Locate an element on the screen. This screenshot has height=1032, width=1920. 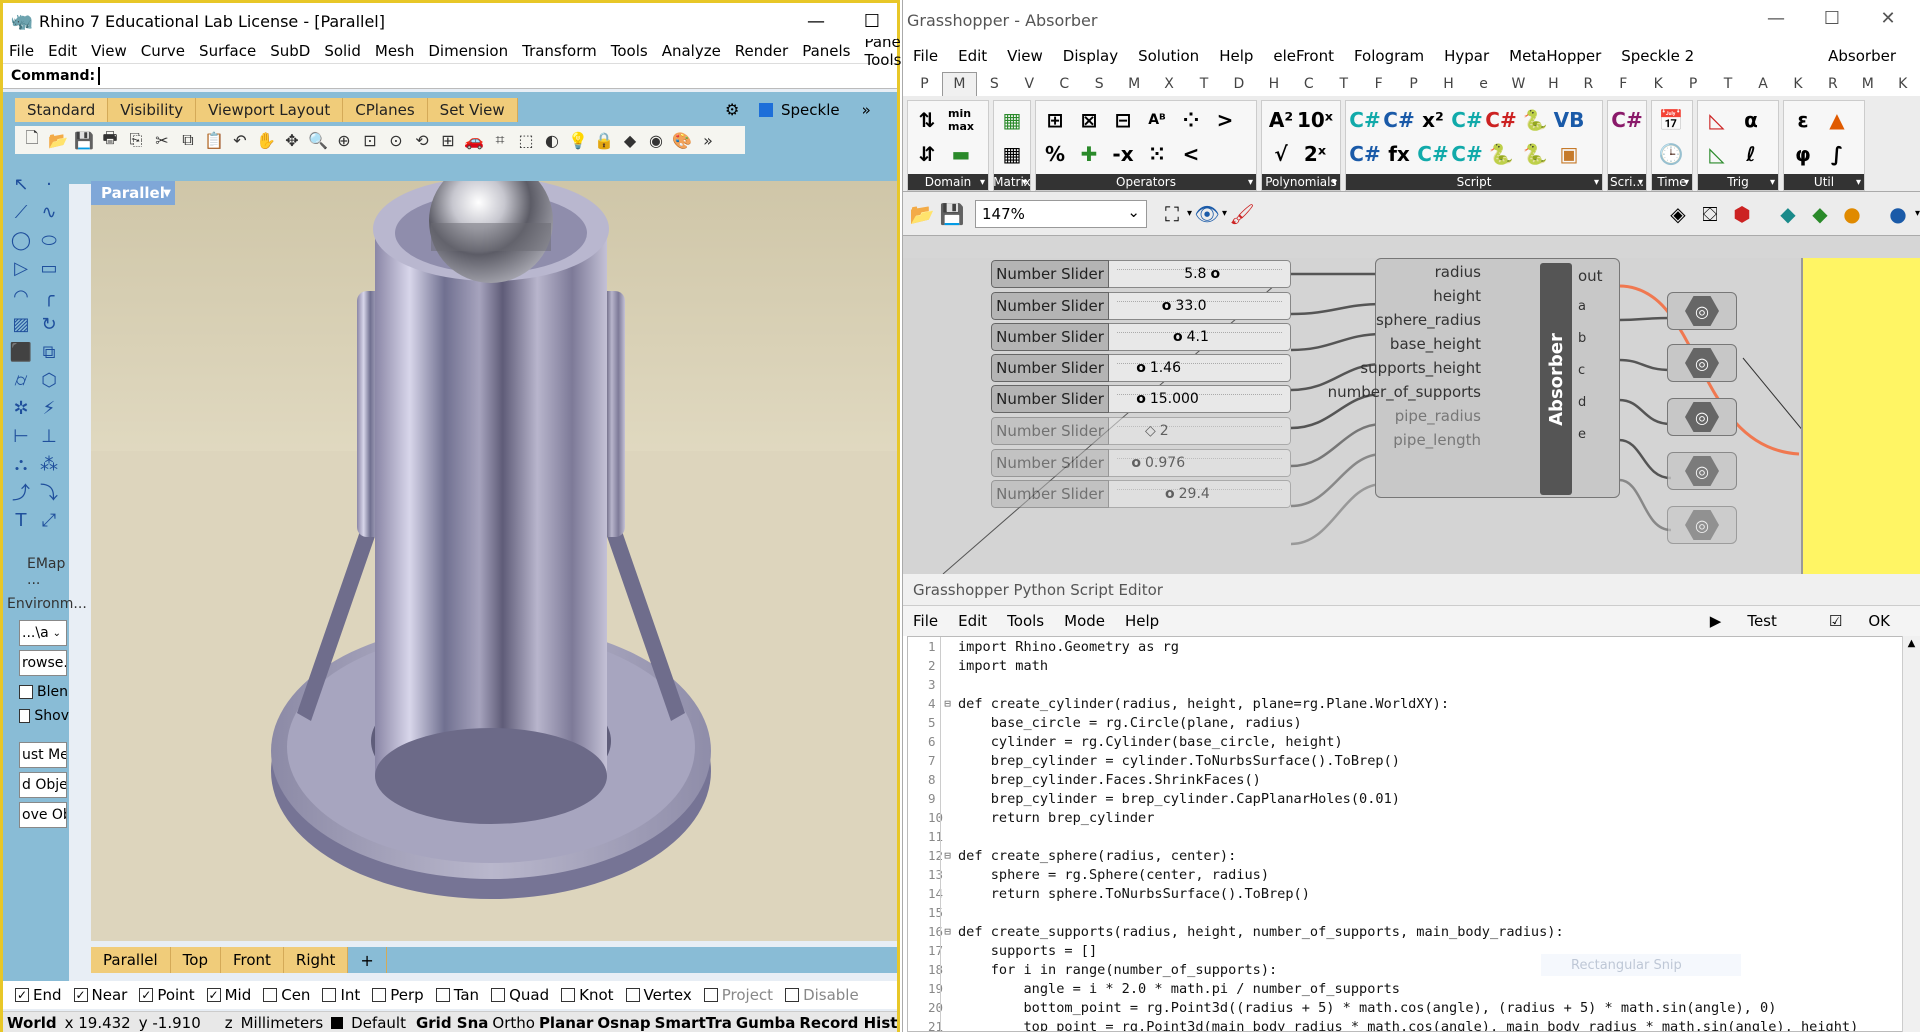
remap-icon: ▬ is located at coordinates (961, 154).